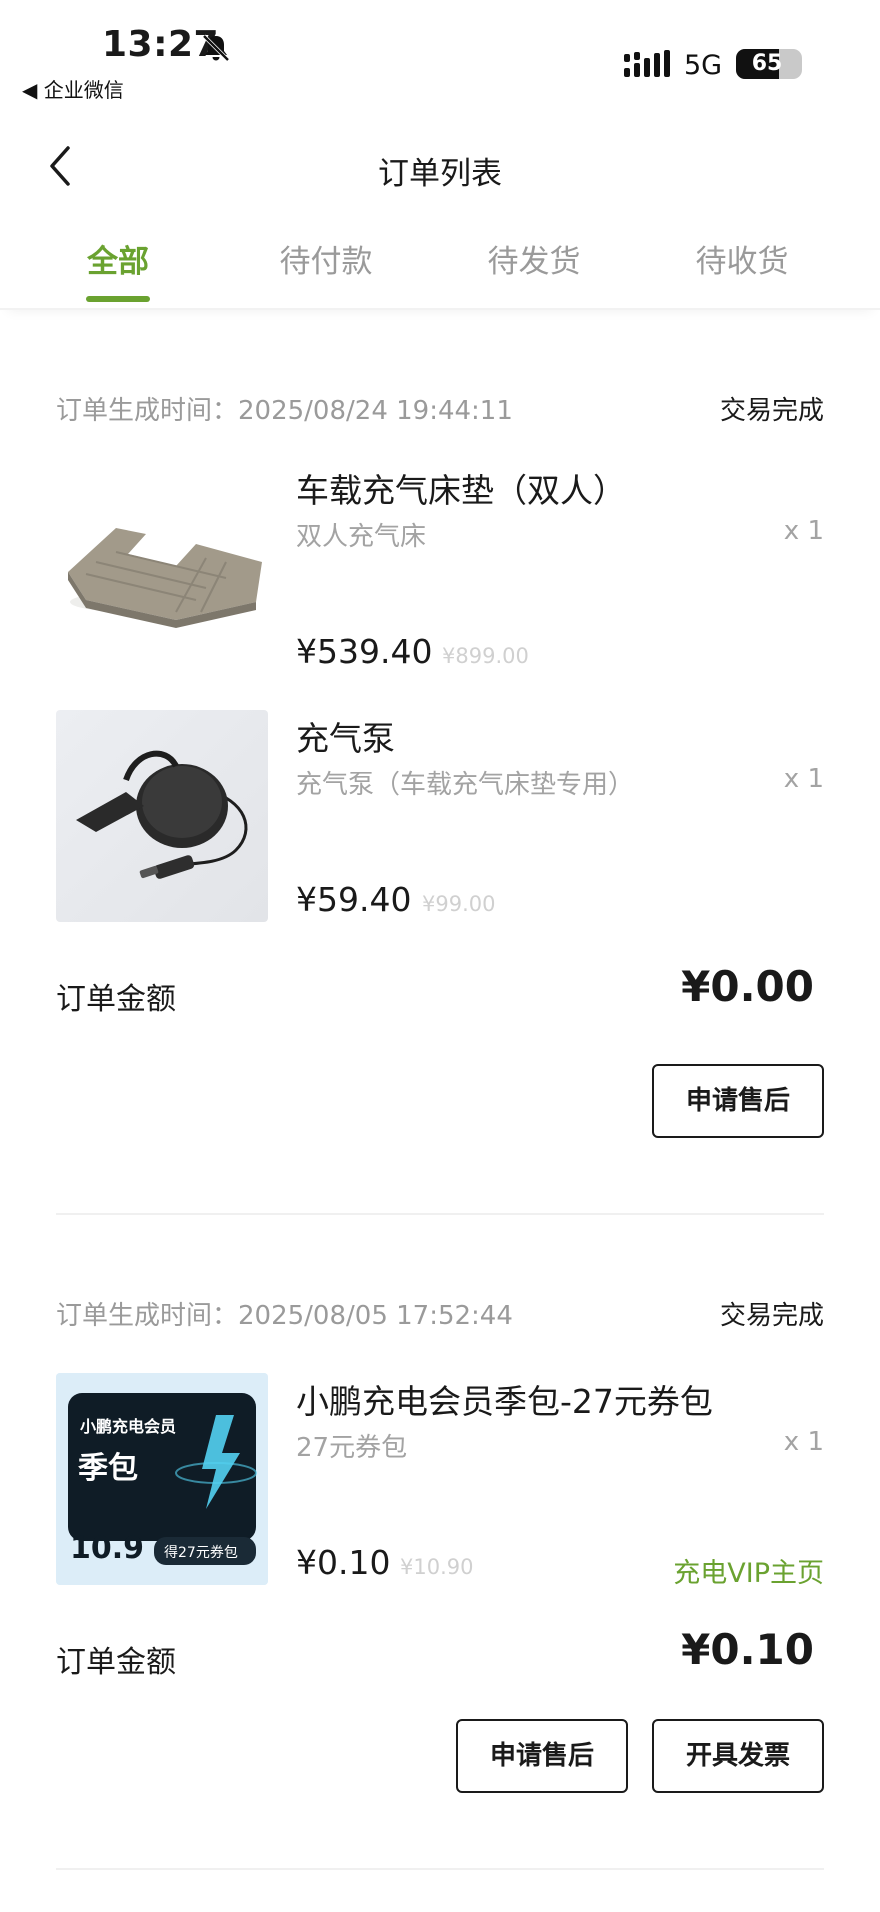 This screenshot has height=1912, width=880. What do you see at coordinates (747, 1649) in the screenshot?
I see `order-amount-value: ¥0.10` at bounding box center [747, 1649].